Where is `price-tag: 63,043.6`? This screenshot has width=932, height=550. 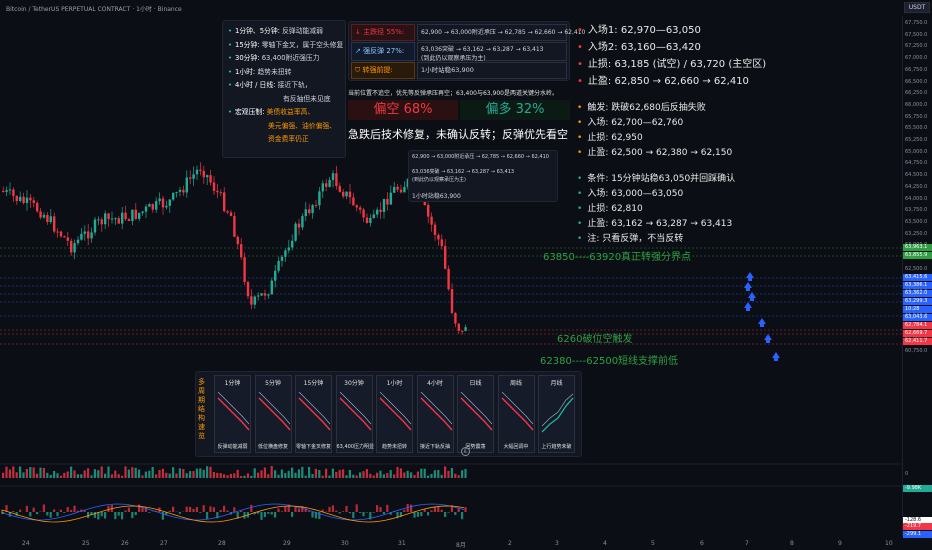 price-tag: 63,043.6 is located at coordinates (917, 317).